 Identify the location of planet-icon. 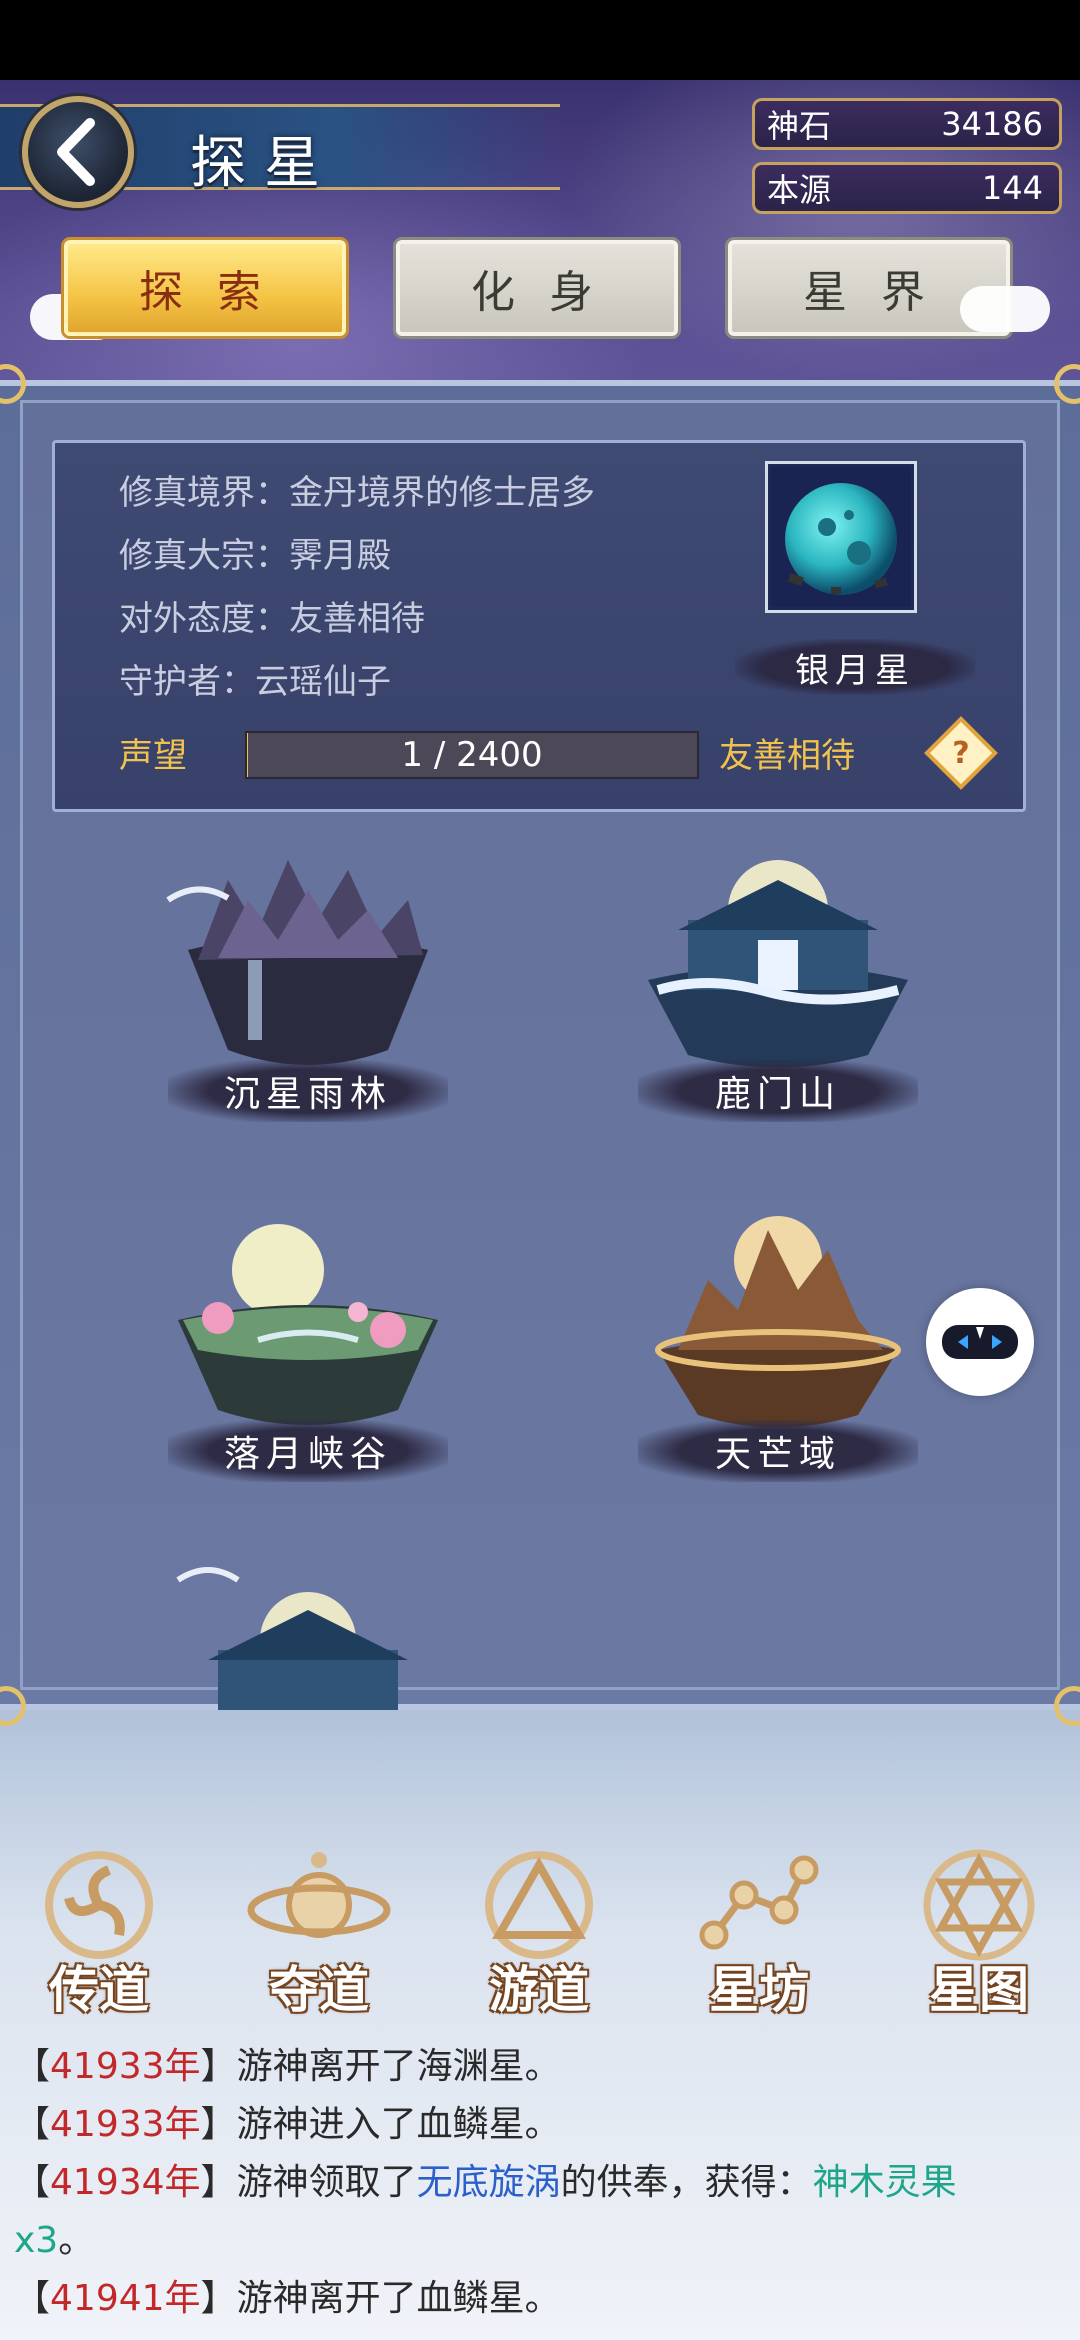
(841, 537).